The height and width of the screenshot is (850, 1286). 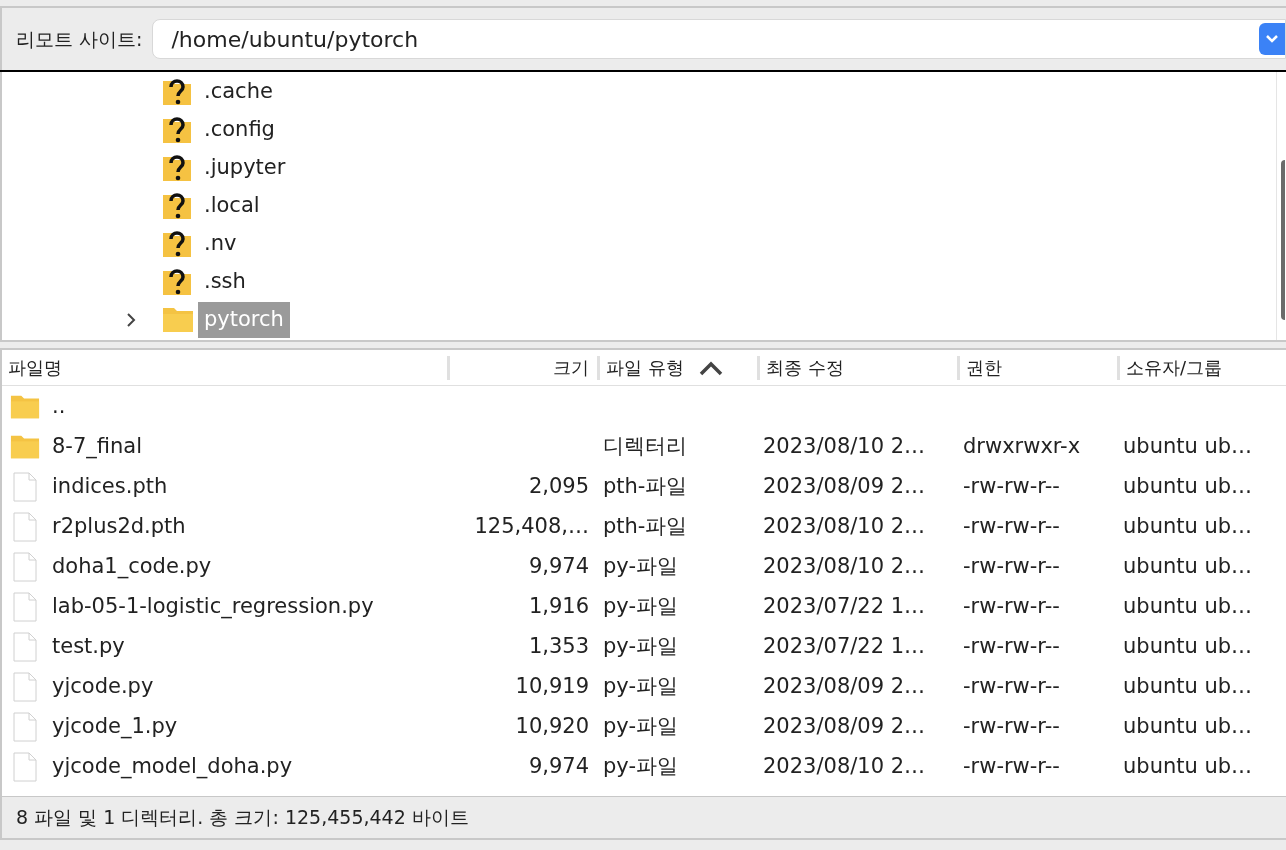 I want to click on file-name: yjcode.py, so click(x=103, y=687).